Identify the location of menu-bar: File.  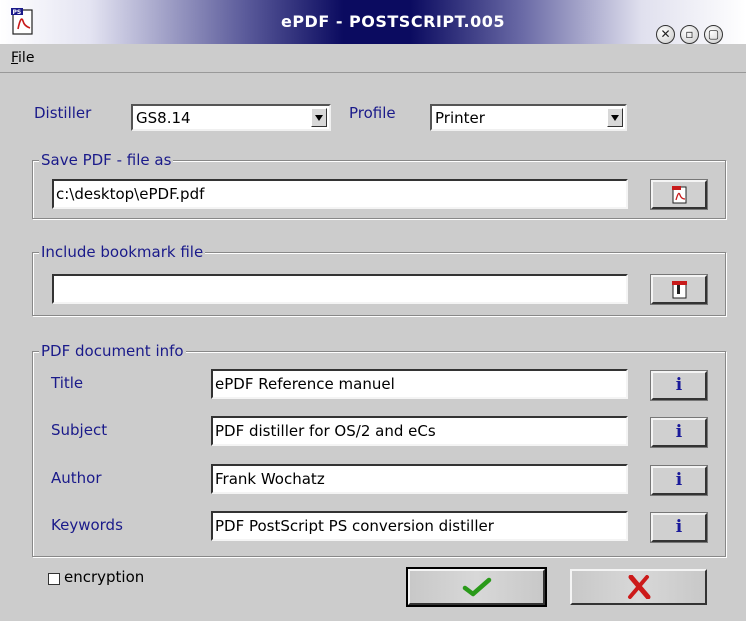
(373, 58).